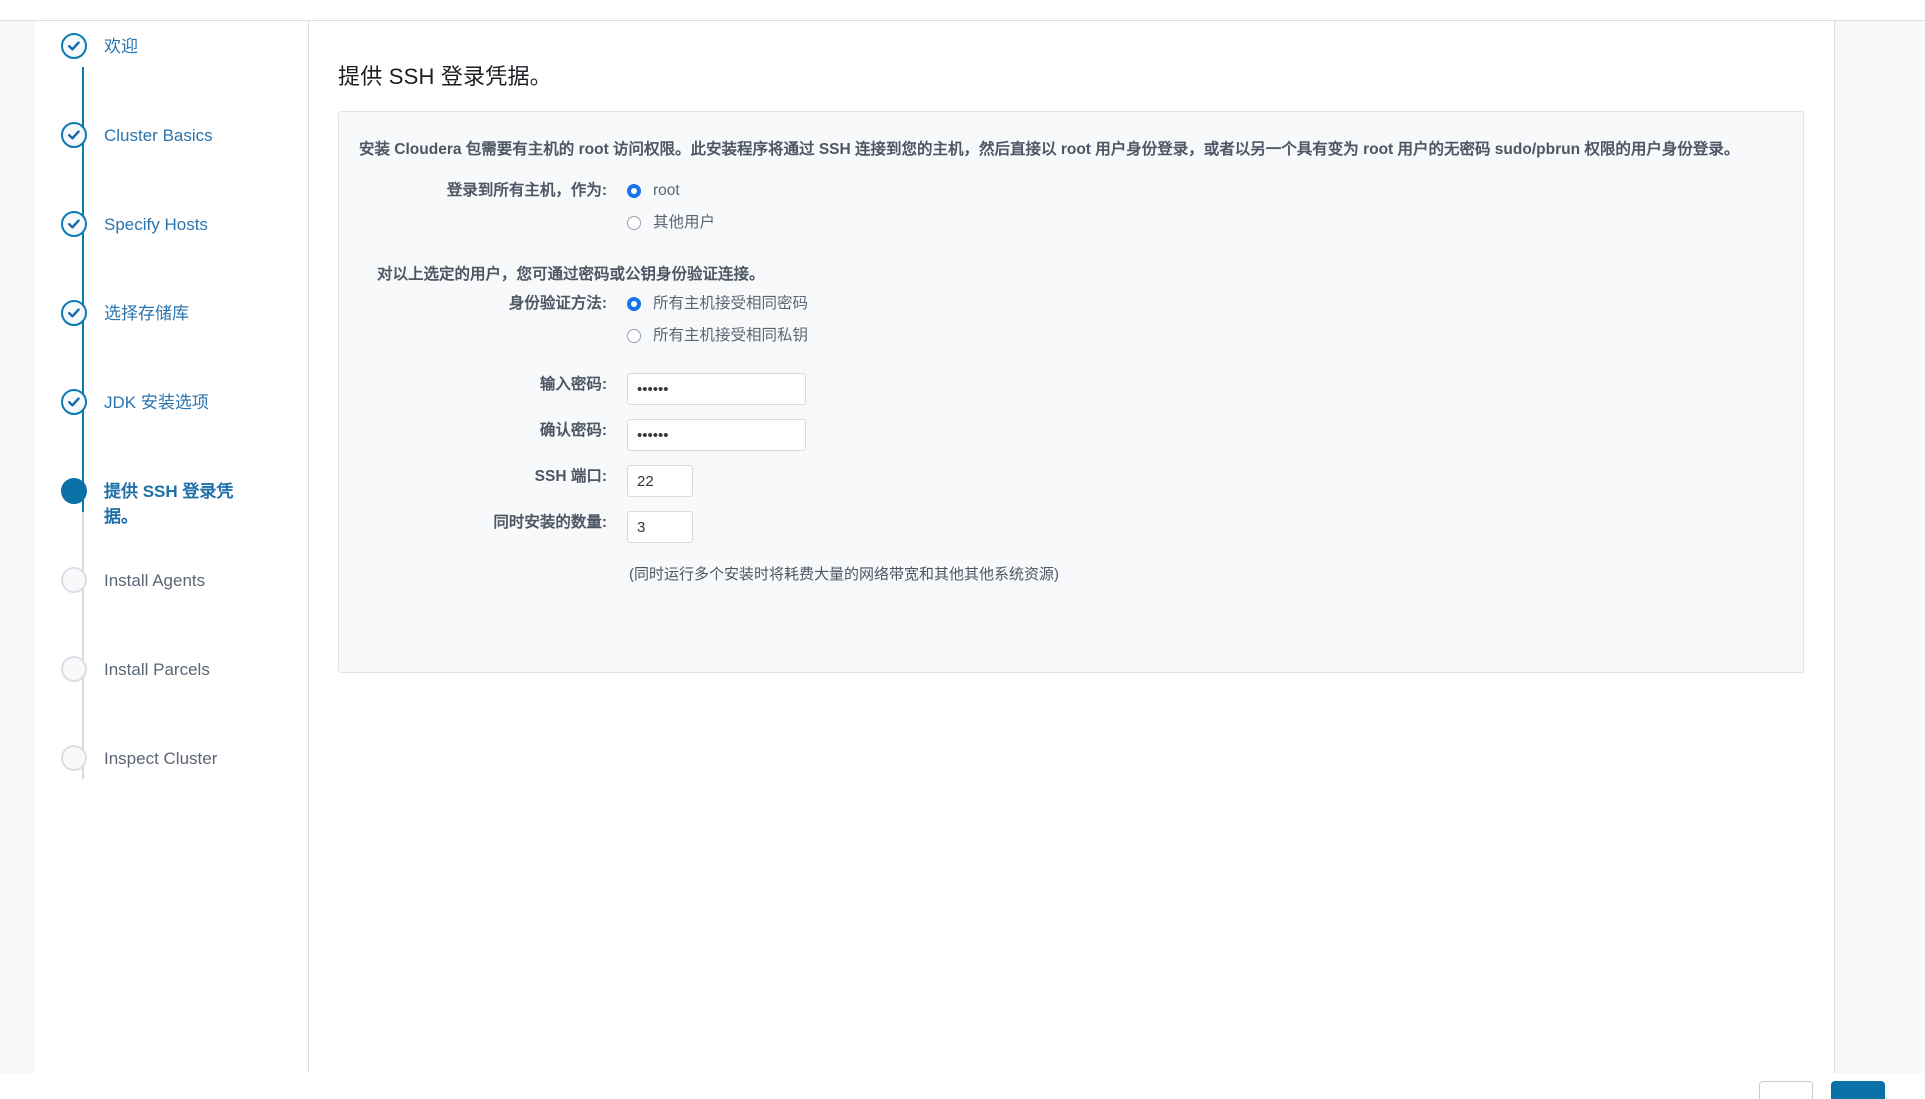 This screenshot has width=1925, height=1099. What do you see at coordinates (445, 76) in the screenshot?
I see `page-title: 提供 SSH 登录凭据。` at bounding box center [445, 76].